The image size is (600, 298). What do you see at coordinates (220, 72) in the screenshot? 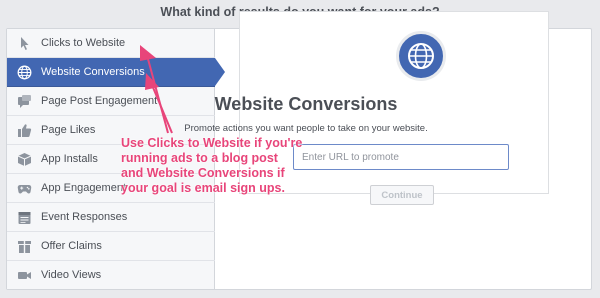
I see `active-item-pointer` at bounding box center [220, 72].